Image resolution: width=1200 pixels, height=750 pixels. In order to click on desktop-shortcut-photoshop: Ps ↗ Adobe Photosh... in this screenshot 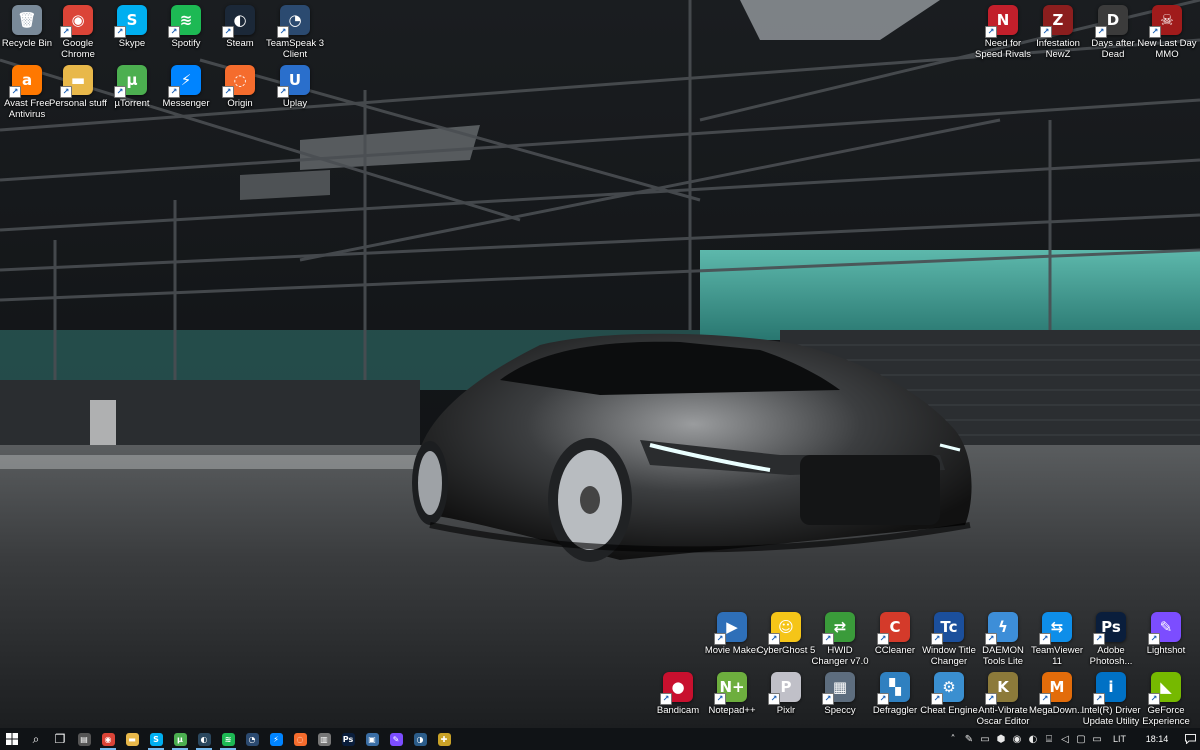, I will do `click(1111, 639)`.